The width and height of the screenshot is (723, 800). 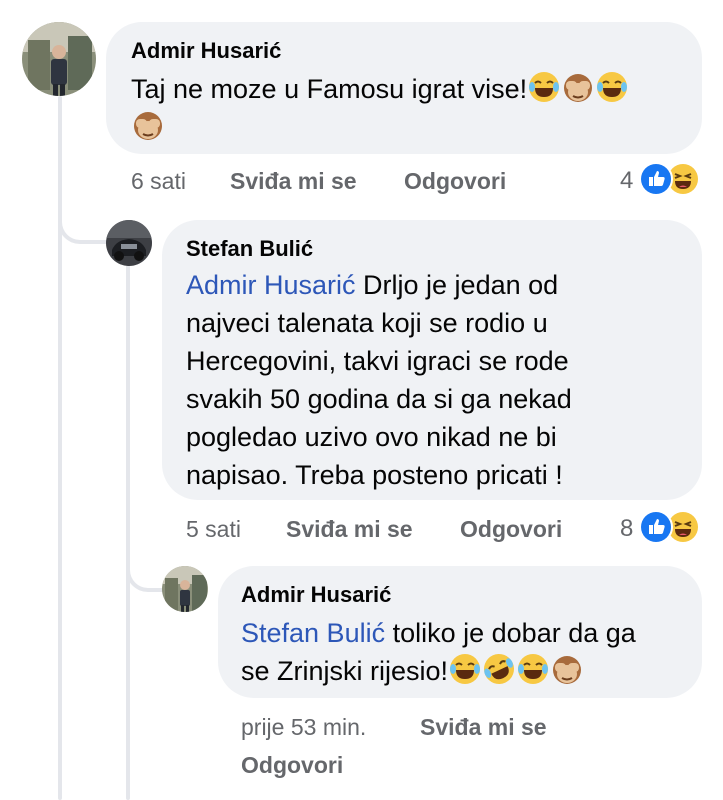 I want to click on comment-text-line: napisao. Treba posteno pricati !, so click(x=374, y=475).